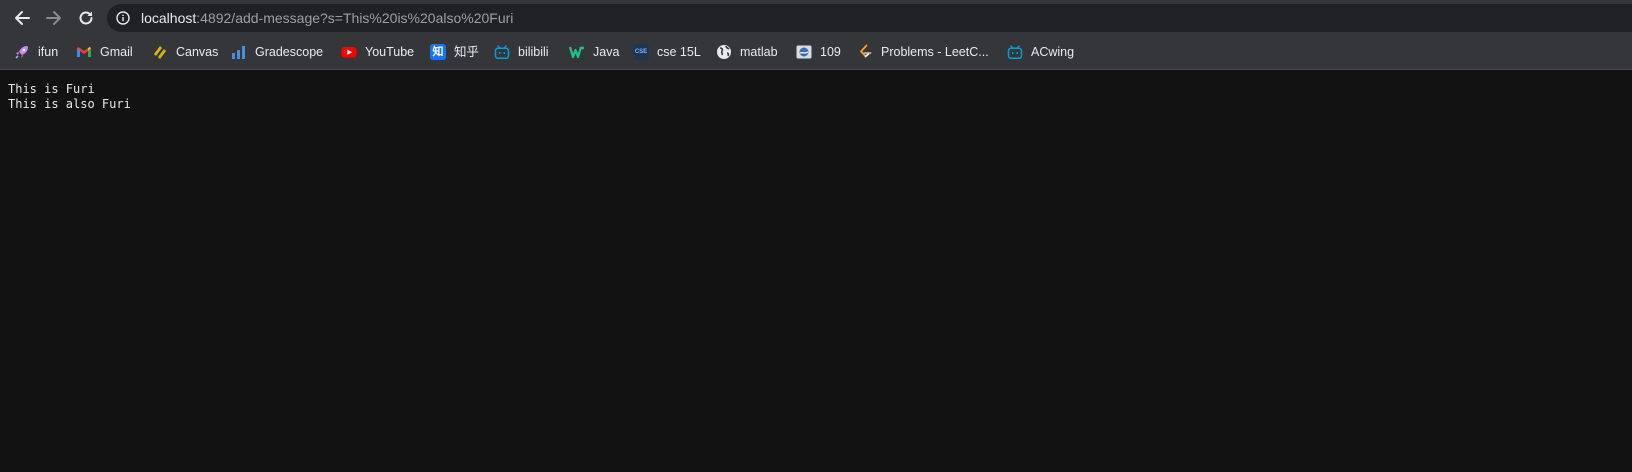 The width and height of the screenshot is (1632, 472). Describe the element at coordinates (467, 52) in the screenshot. I see `bookmark-label: 知乎` at that location.